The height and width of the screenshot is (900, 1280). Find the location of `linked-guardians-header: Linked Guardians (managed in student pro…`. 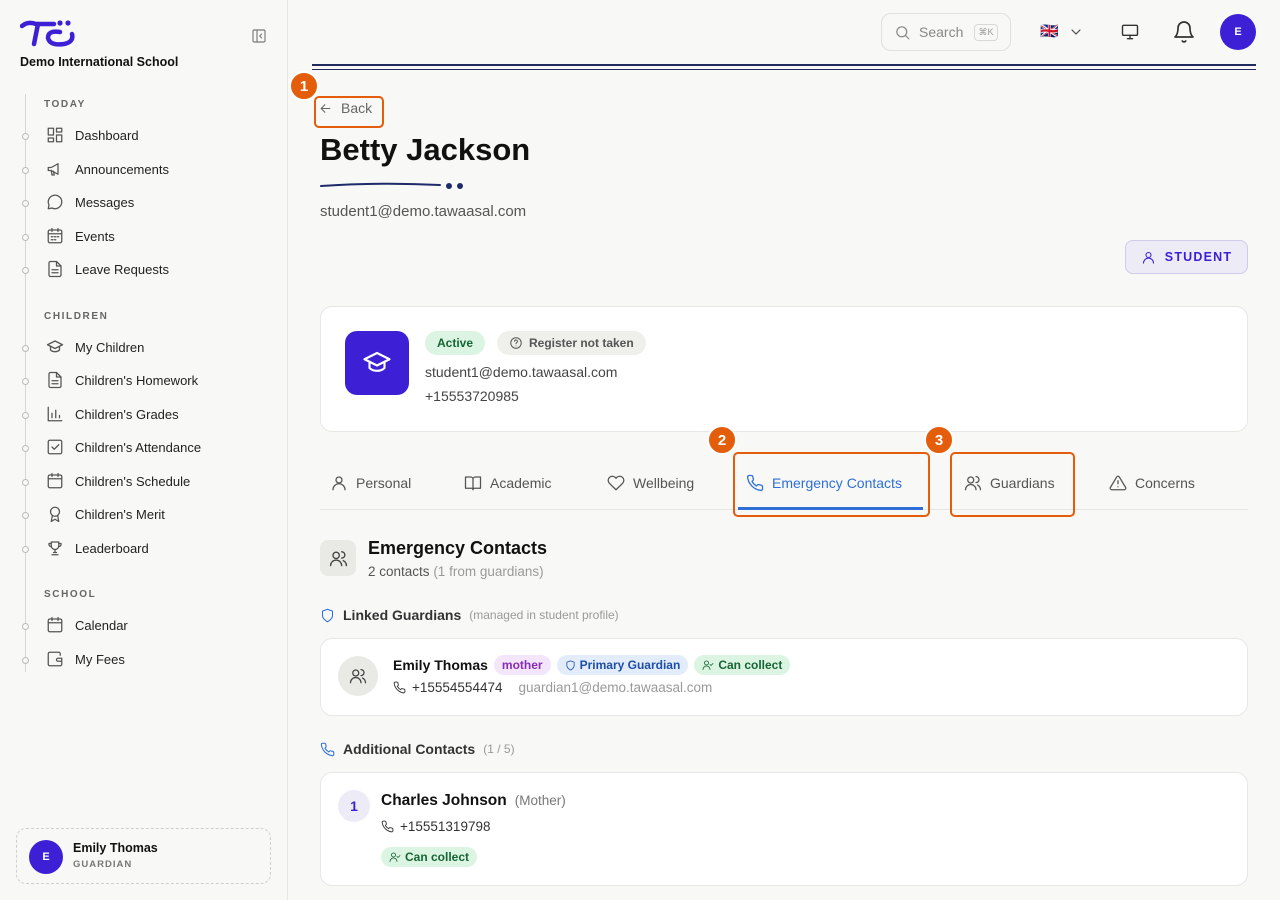

linked-guardians-header: Linked Guardians (managed in student pro… is located at coordinates (469, 615).